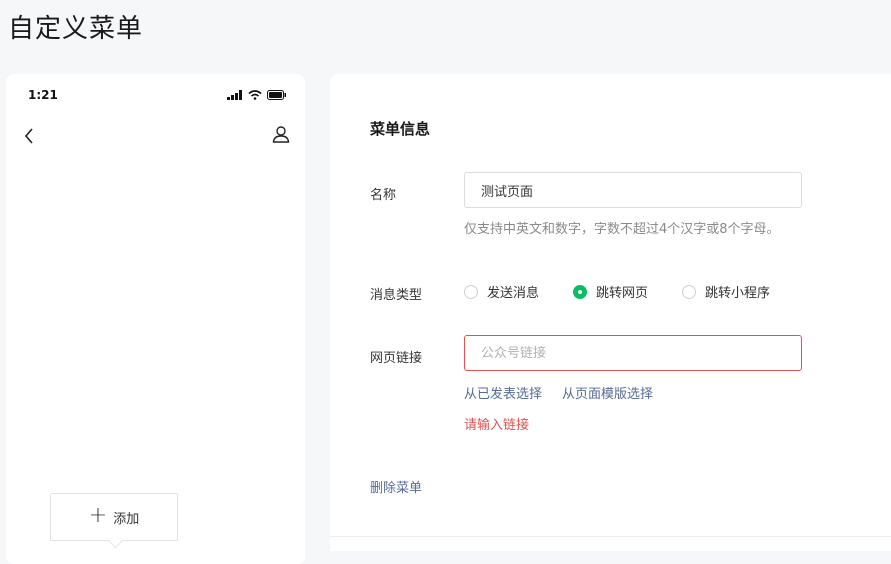 This screenshot has height=564, width=891. I want to click on chevron-left-icon, so click(30, 136).